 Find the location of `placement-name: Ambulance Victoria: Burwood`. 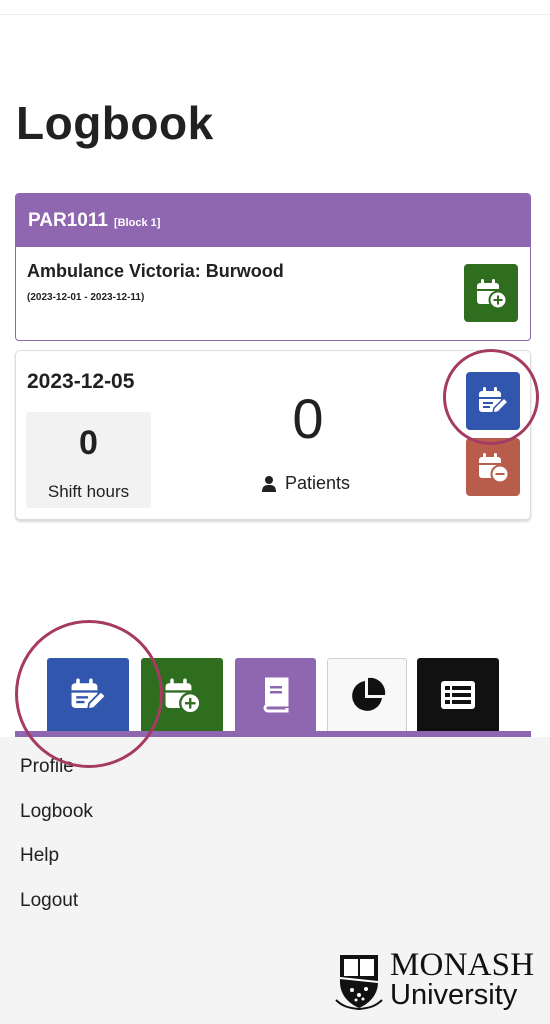

placement-name: Ambulance Victoria: Burwood is located at coordinates (155, 271).